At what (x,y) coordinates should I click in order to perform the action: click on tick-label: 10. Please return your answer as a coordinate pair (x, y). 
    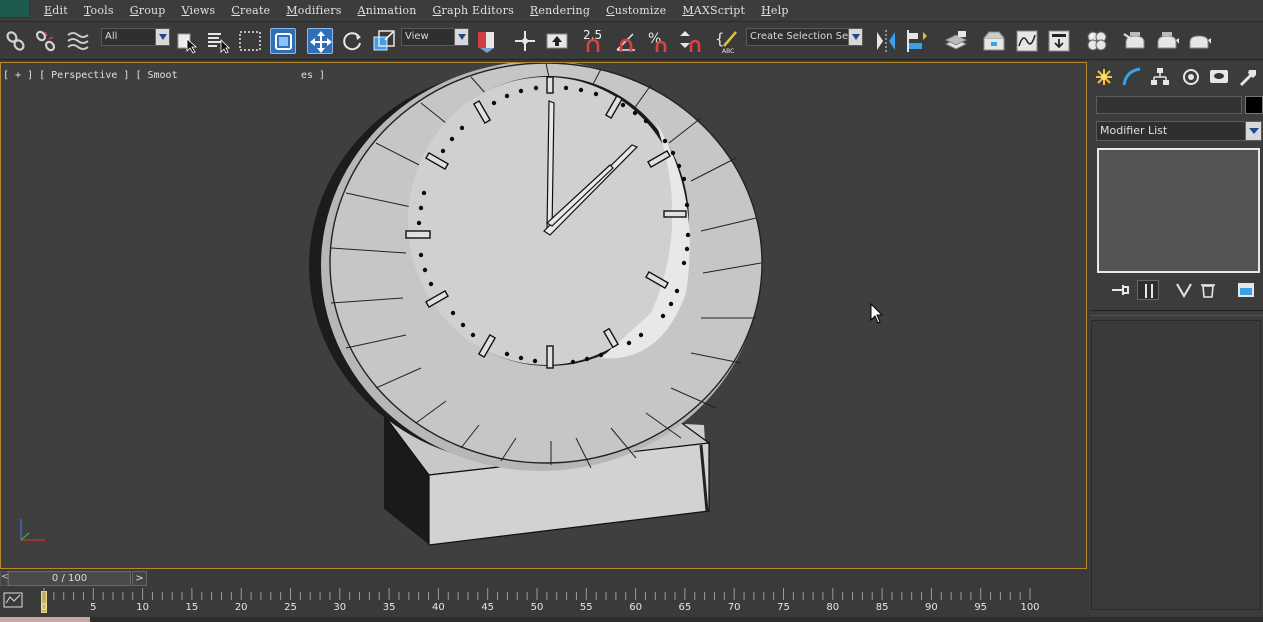
    Looking at the image, I should click on (142, 607).